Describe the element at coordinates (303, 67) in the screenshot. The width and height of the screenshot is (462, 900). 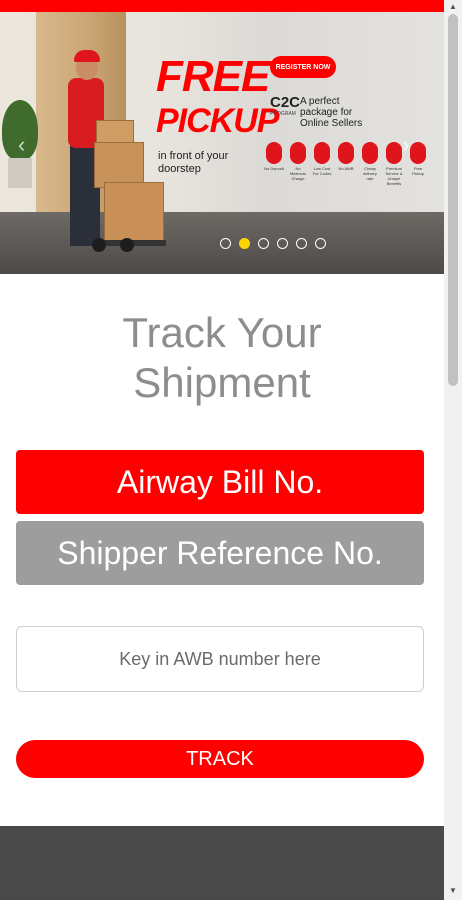
I see `register-now-button: REGISTER NOW` at that location.